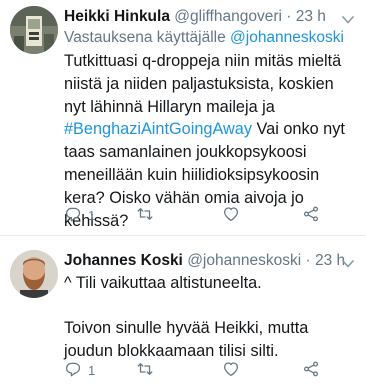 The height and width of the screenshot is (388, 366). I want to click on user-handle: @johanneskoski, so click(244, 260).